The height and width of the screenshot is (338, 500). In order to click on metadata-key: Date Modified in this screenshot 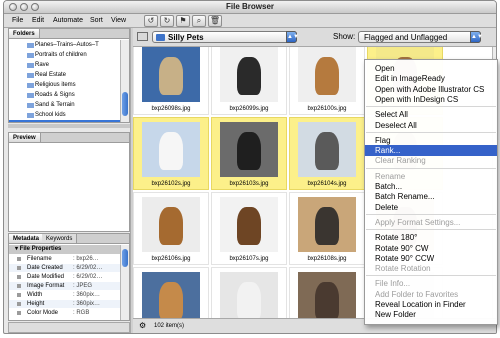, I will do `click(46, 277)`.